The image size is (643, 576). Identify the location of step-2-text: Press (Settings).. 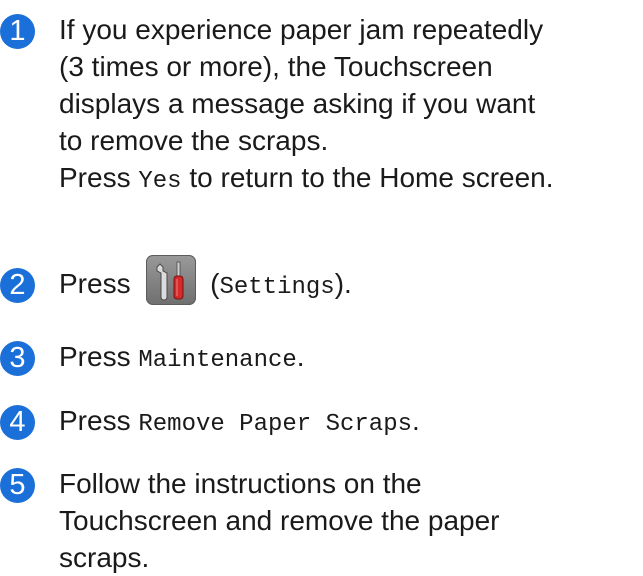
(351, 280).